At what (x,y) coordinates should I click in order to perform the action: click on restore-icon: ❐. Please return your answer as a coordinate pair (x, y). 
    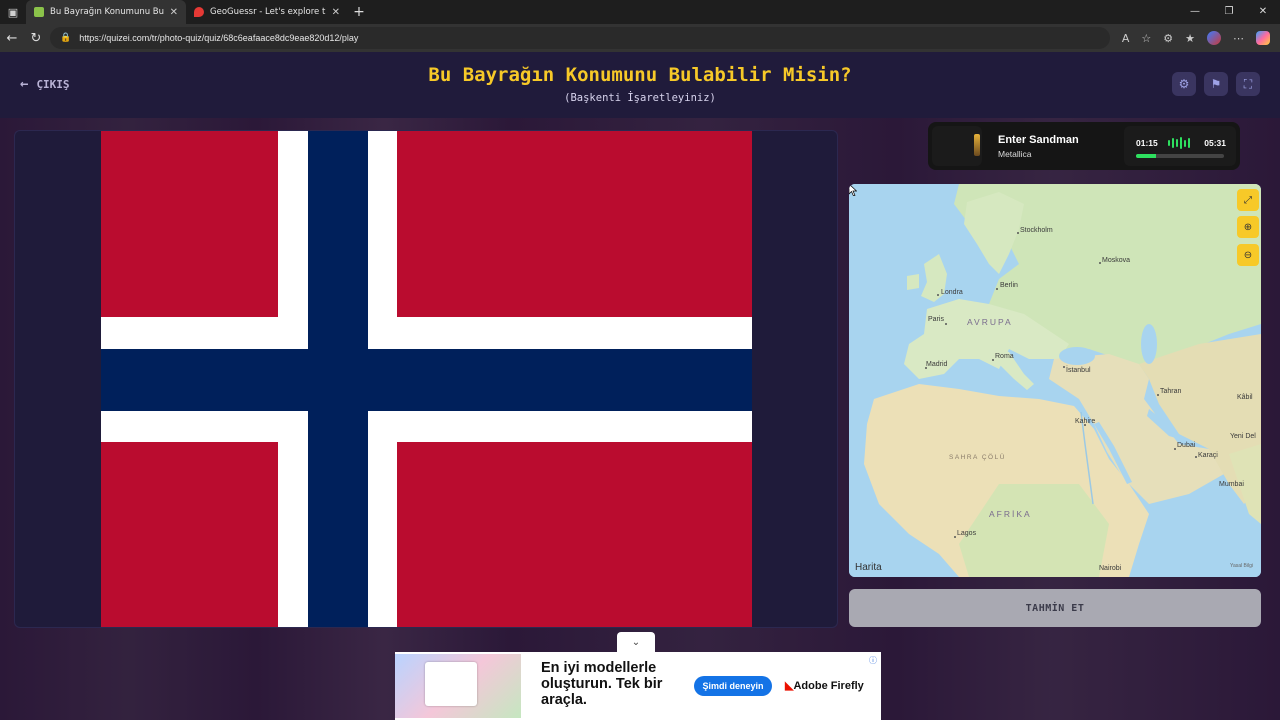
    Looking at the image, I should click on (1229, 12).